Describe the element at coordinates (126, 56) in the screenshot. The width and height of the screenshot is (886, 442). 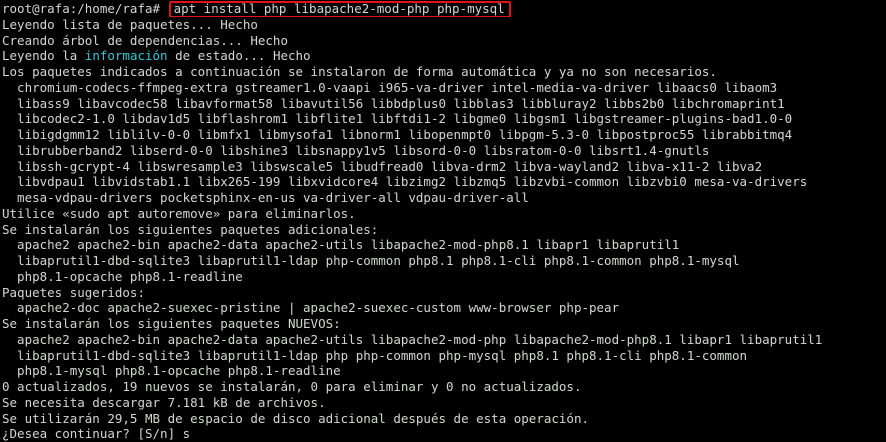
I see `highlighted-word: información` at that location.